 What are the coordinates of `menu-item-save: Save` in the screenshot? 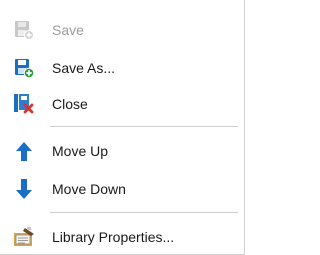 It's located at (122, 30).